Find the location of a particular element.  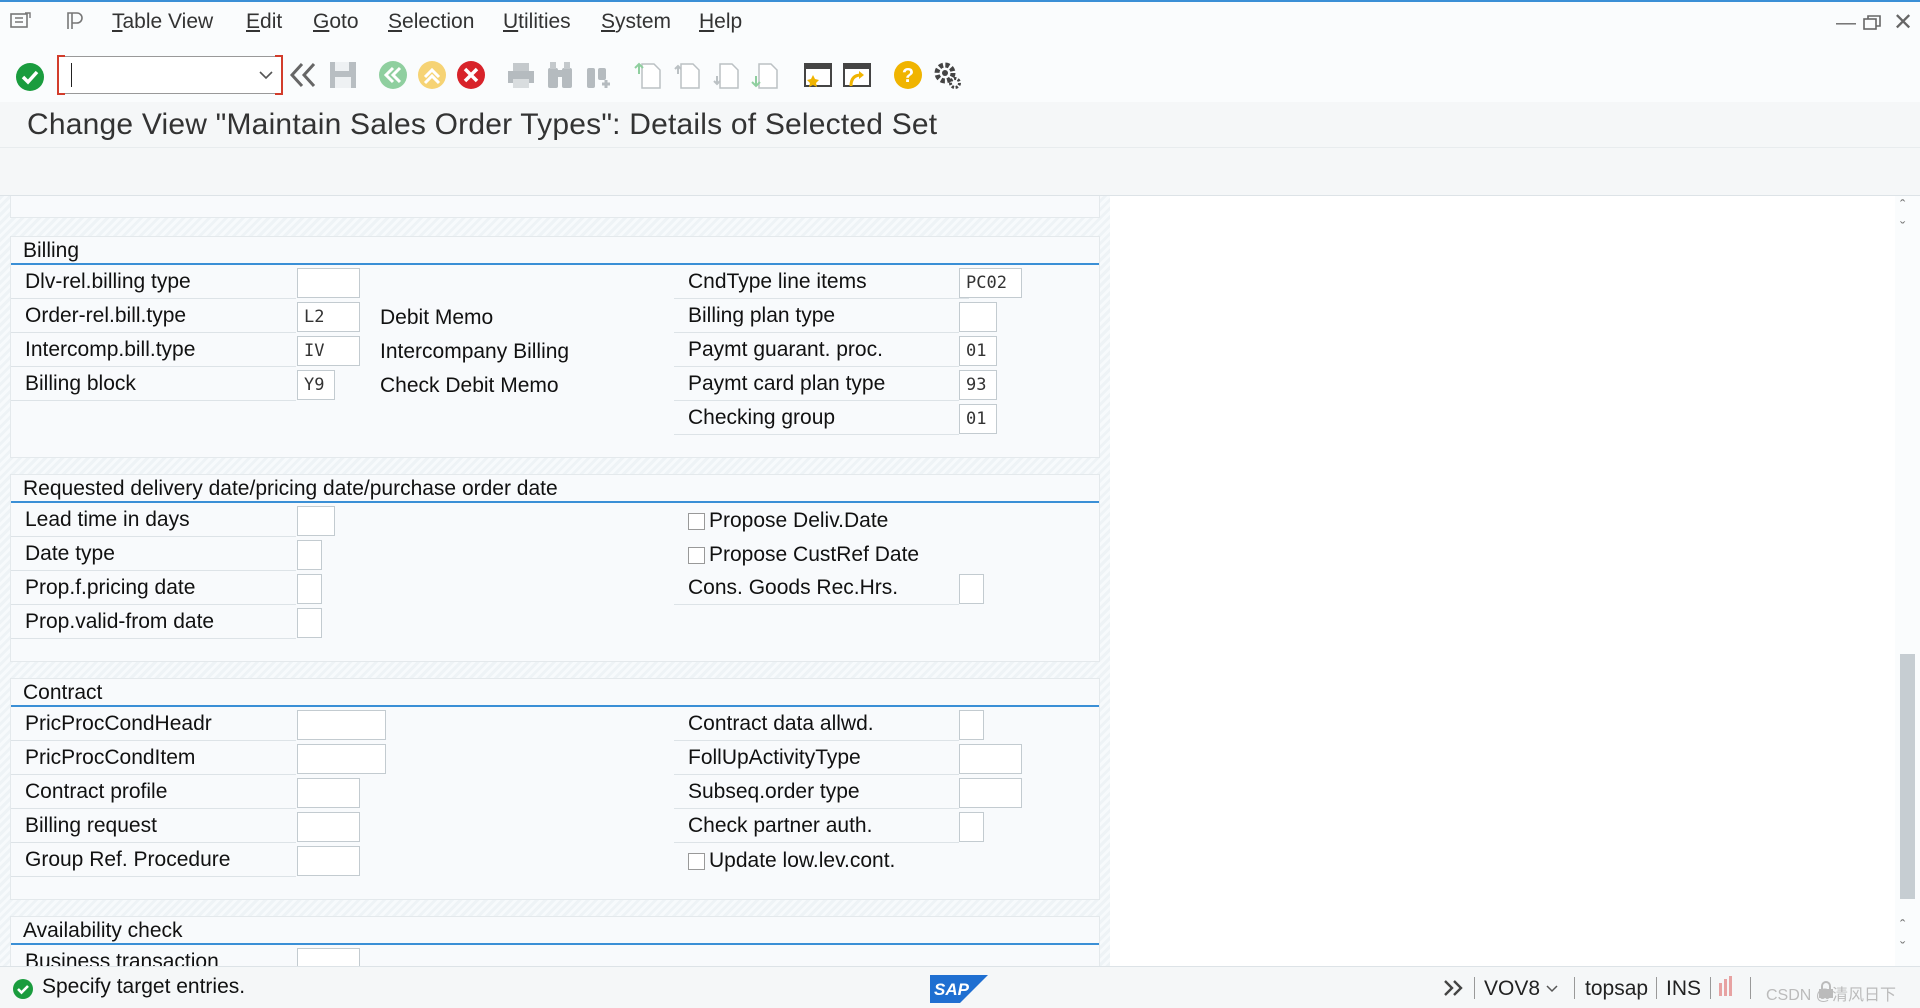

back-icon is located at coordinates (393, 75).